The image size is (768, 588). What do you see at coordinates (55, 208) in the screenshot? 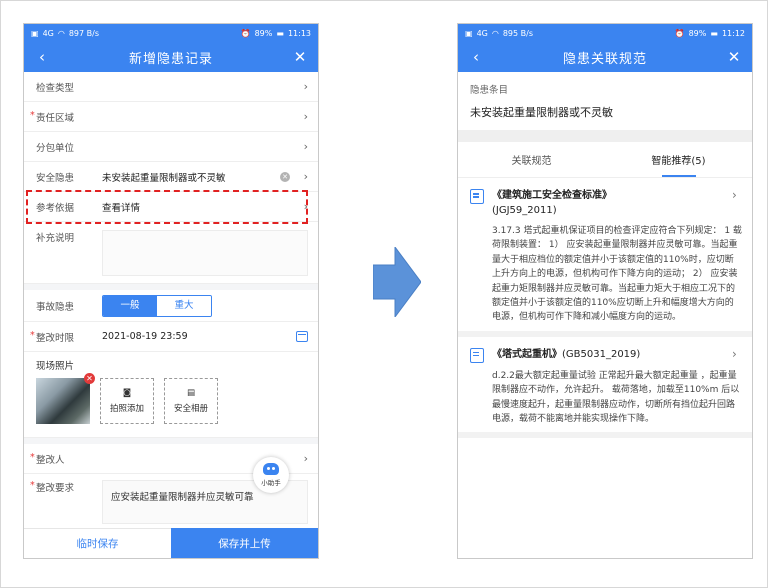
I see `basis-label: 参考依据` at bounding box center [55, 208].